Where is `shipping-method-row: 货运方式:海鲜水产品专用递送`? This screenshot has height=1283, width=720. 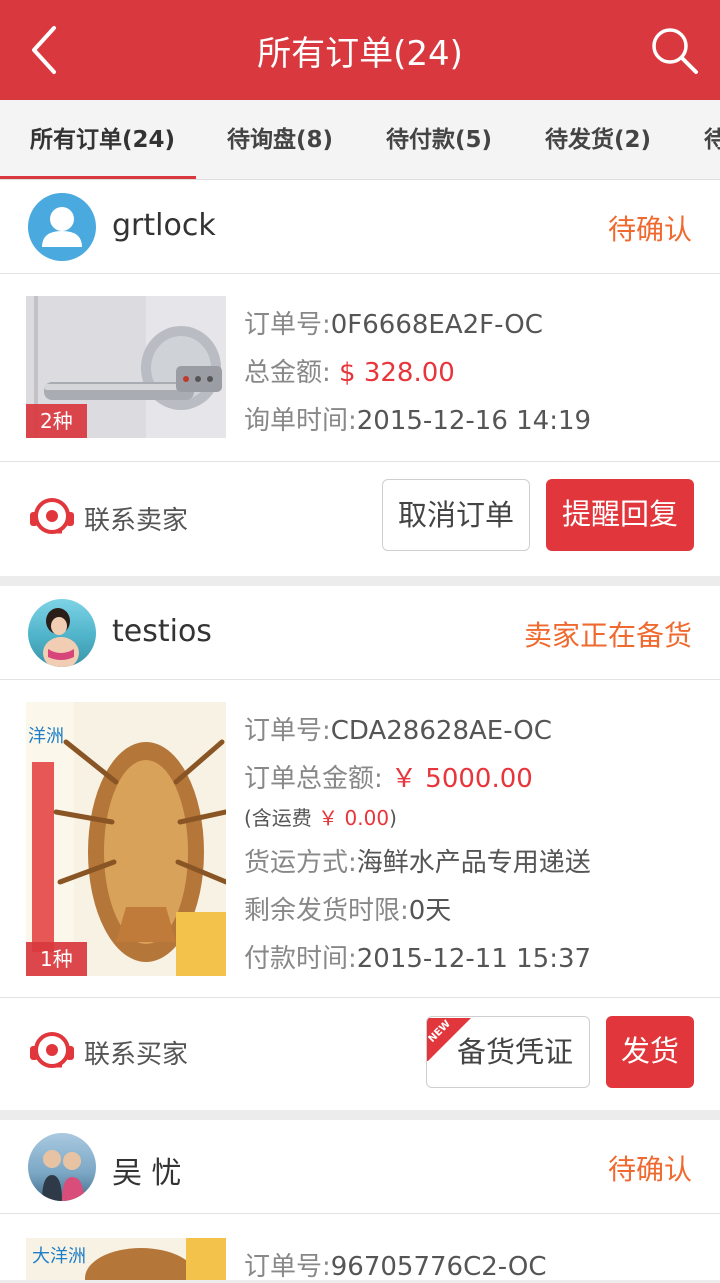 shipping-method-row: 货运方式:海鲜水产品专用递送 is located at coordinates (417, 860).